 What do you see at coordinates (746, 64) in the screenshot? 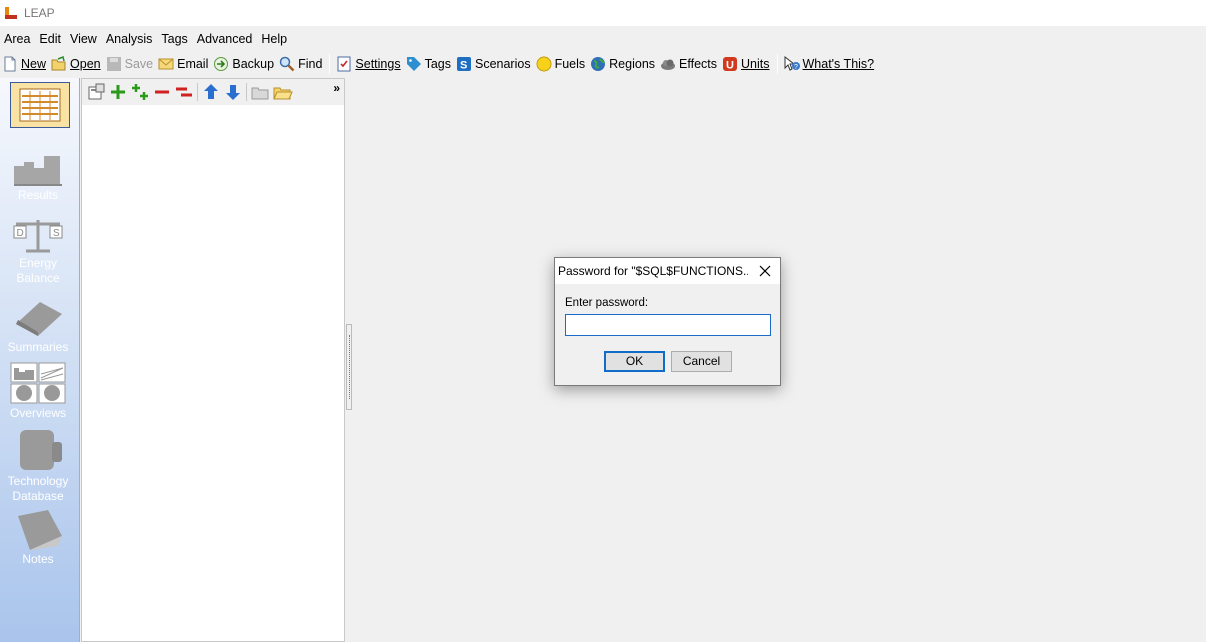
I see `units-button: U Units` at bounding box center [746, 64].